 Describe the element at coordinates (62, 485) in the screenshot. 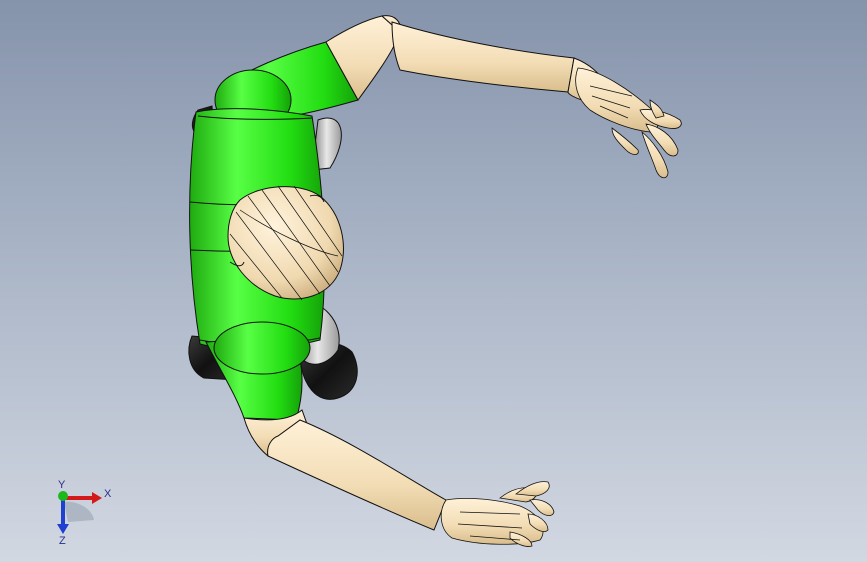

I see `y-axis-label: Y` at that location.